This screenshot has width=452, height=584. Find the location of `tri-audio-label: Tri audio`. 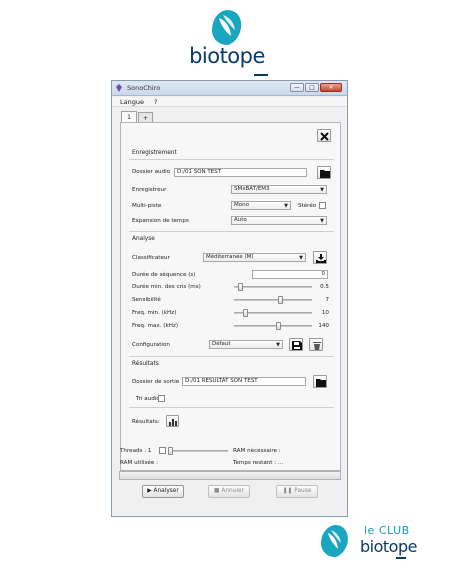

tri-audio-label: Tri audio is located at coordinates (148, 399).